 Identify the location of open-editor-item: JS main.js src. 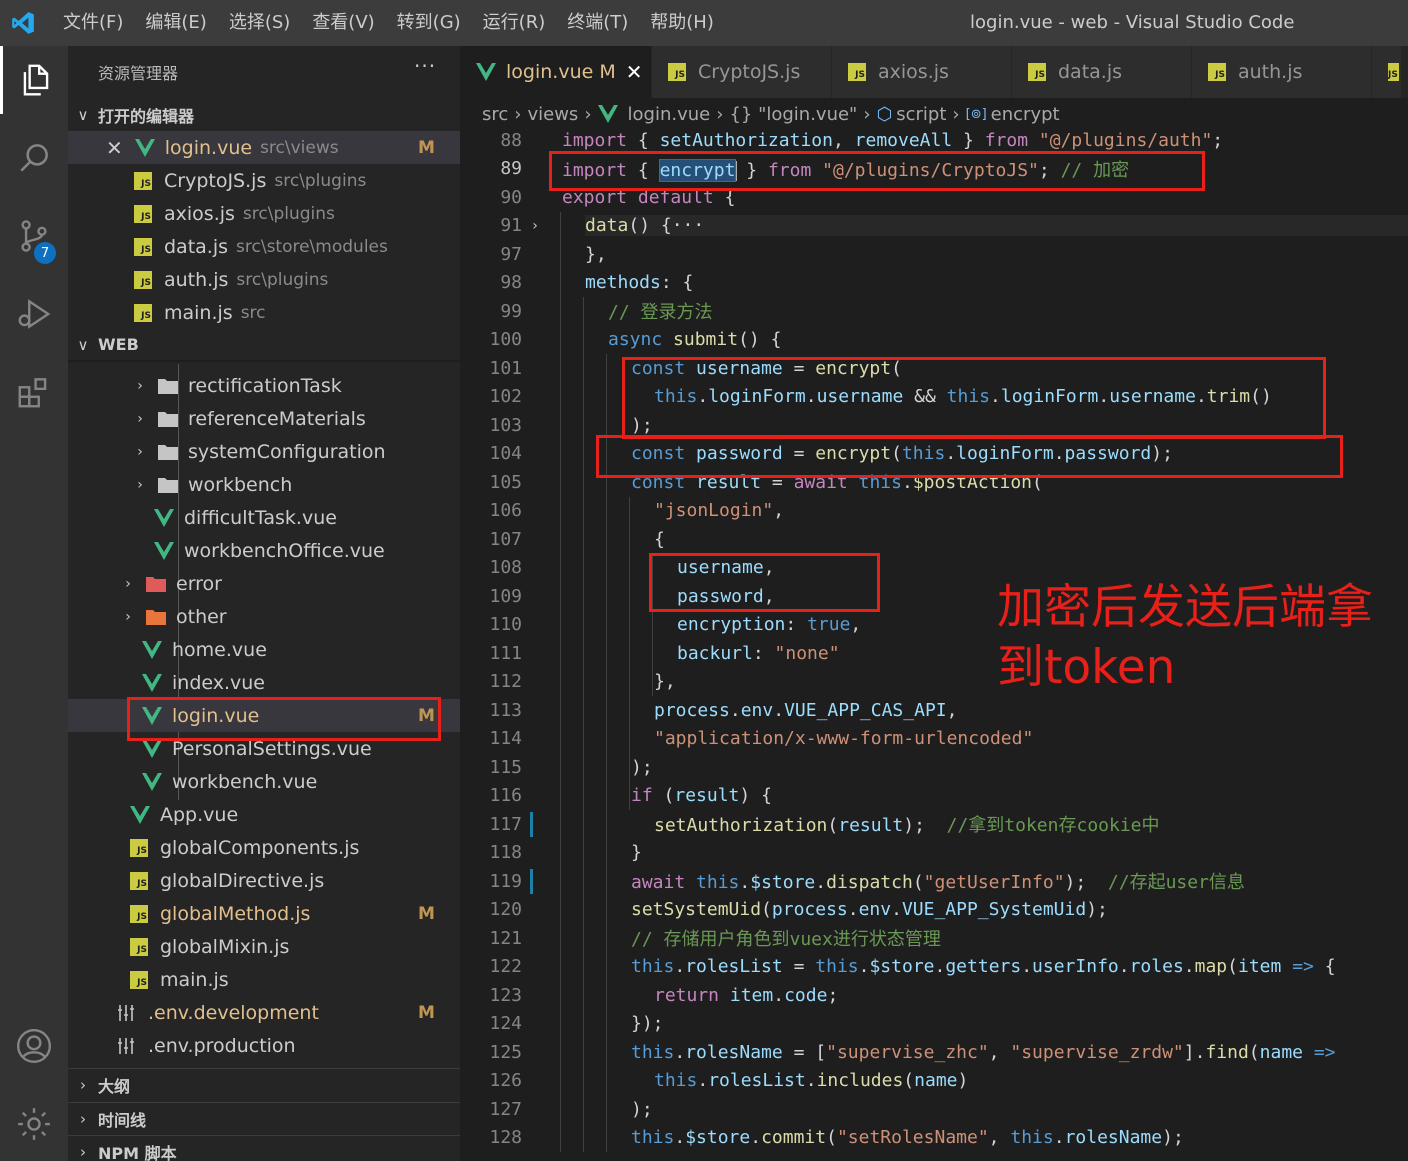
(264, 312).